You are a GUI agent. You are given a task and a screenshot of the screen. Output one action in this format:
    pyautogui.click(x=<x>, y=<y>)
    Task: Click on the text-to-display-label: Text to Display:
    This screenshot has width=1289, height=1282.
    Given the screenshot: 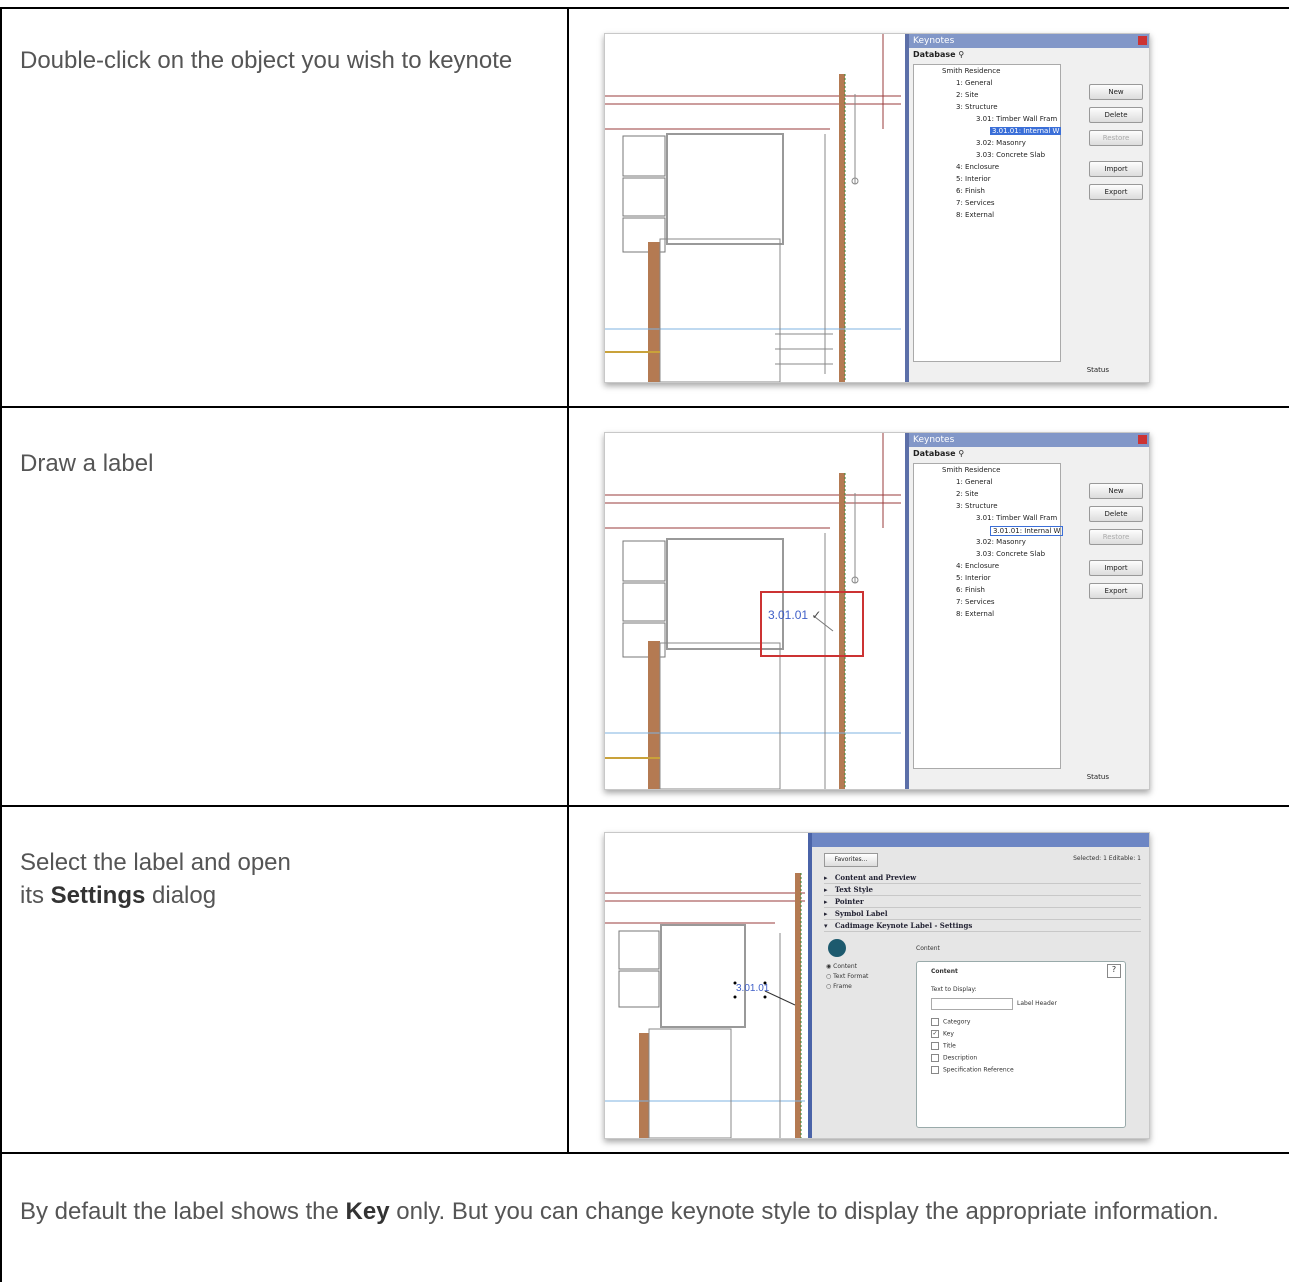 What is the action you would take?
    pyautogui.click(x=954, y=989)
    